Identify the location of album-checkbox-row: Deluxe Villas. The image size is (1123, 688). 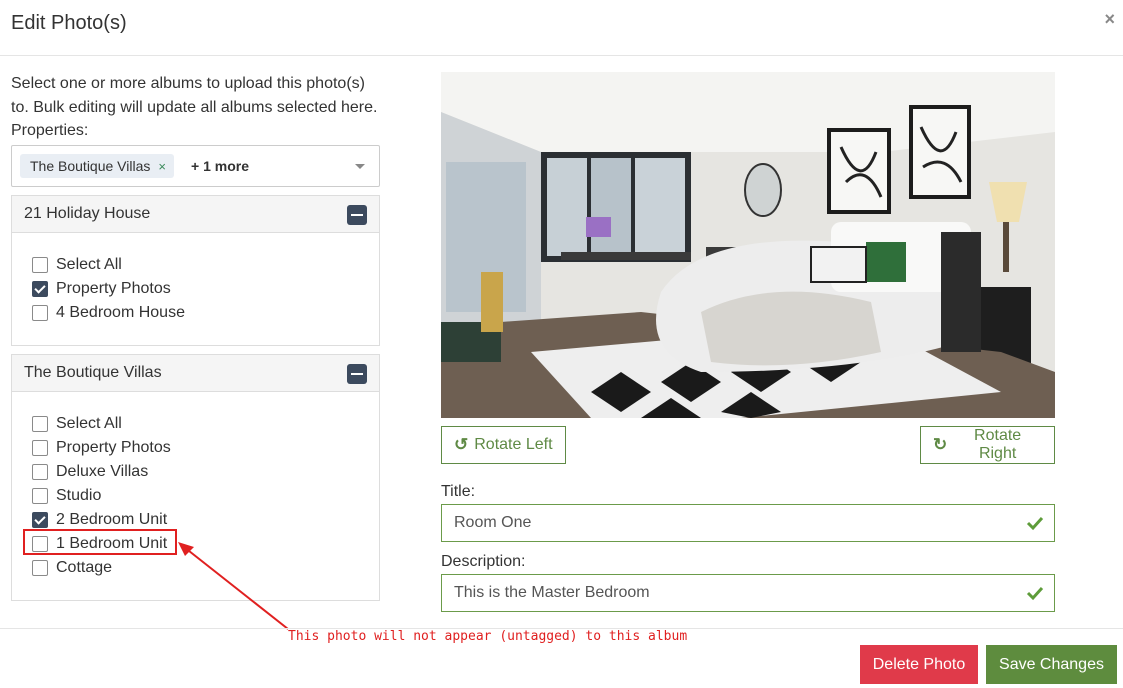
(90, 472).